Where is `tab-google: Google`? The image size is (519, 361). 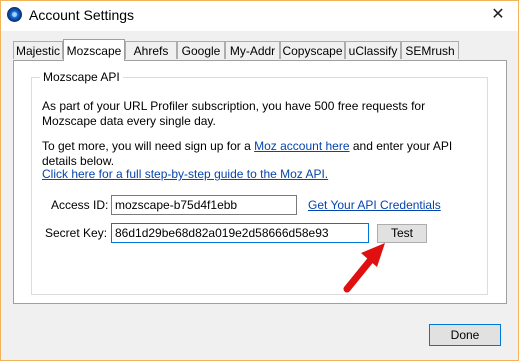
tab-google: Google is located at coordinates (201, 50).